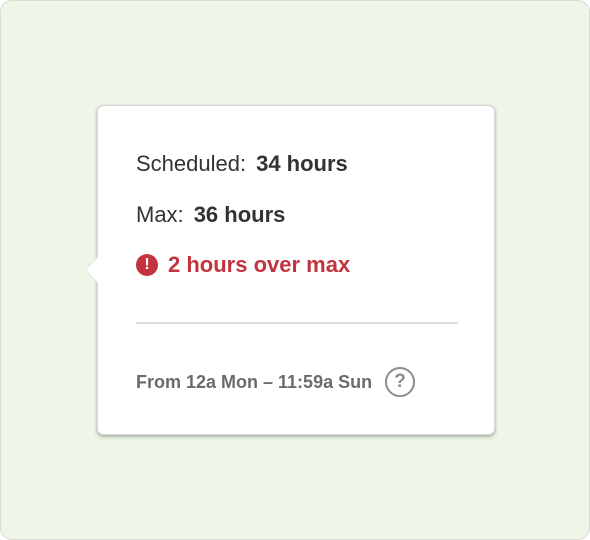 This screenshot has height=540, width=590. Describe the element at coordinates (254, 381) in the screenshot. I see `date-range-text: From 12a Mon – 11:59a Sun` at that location.